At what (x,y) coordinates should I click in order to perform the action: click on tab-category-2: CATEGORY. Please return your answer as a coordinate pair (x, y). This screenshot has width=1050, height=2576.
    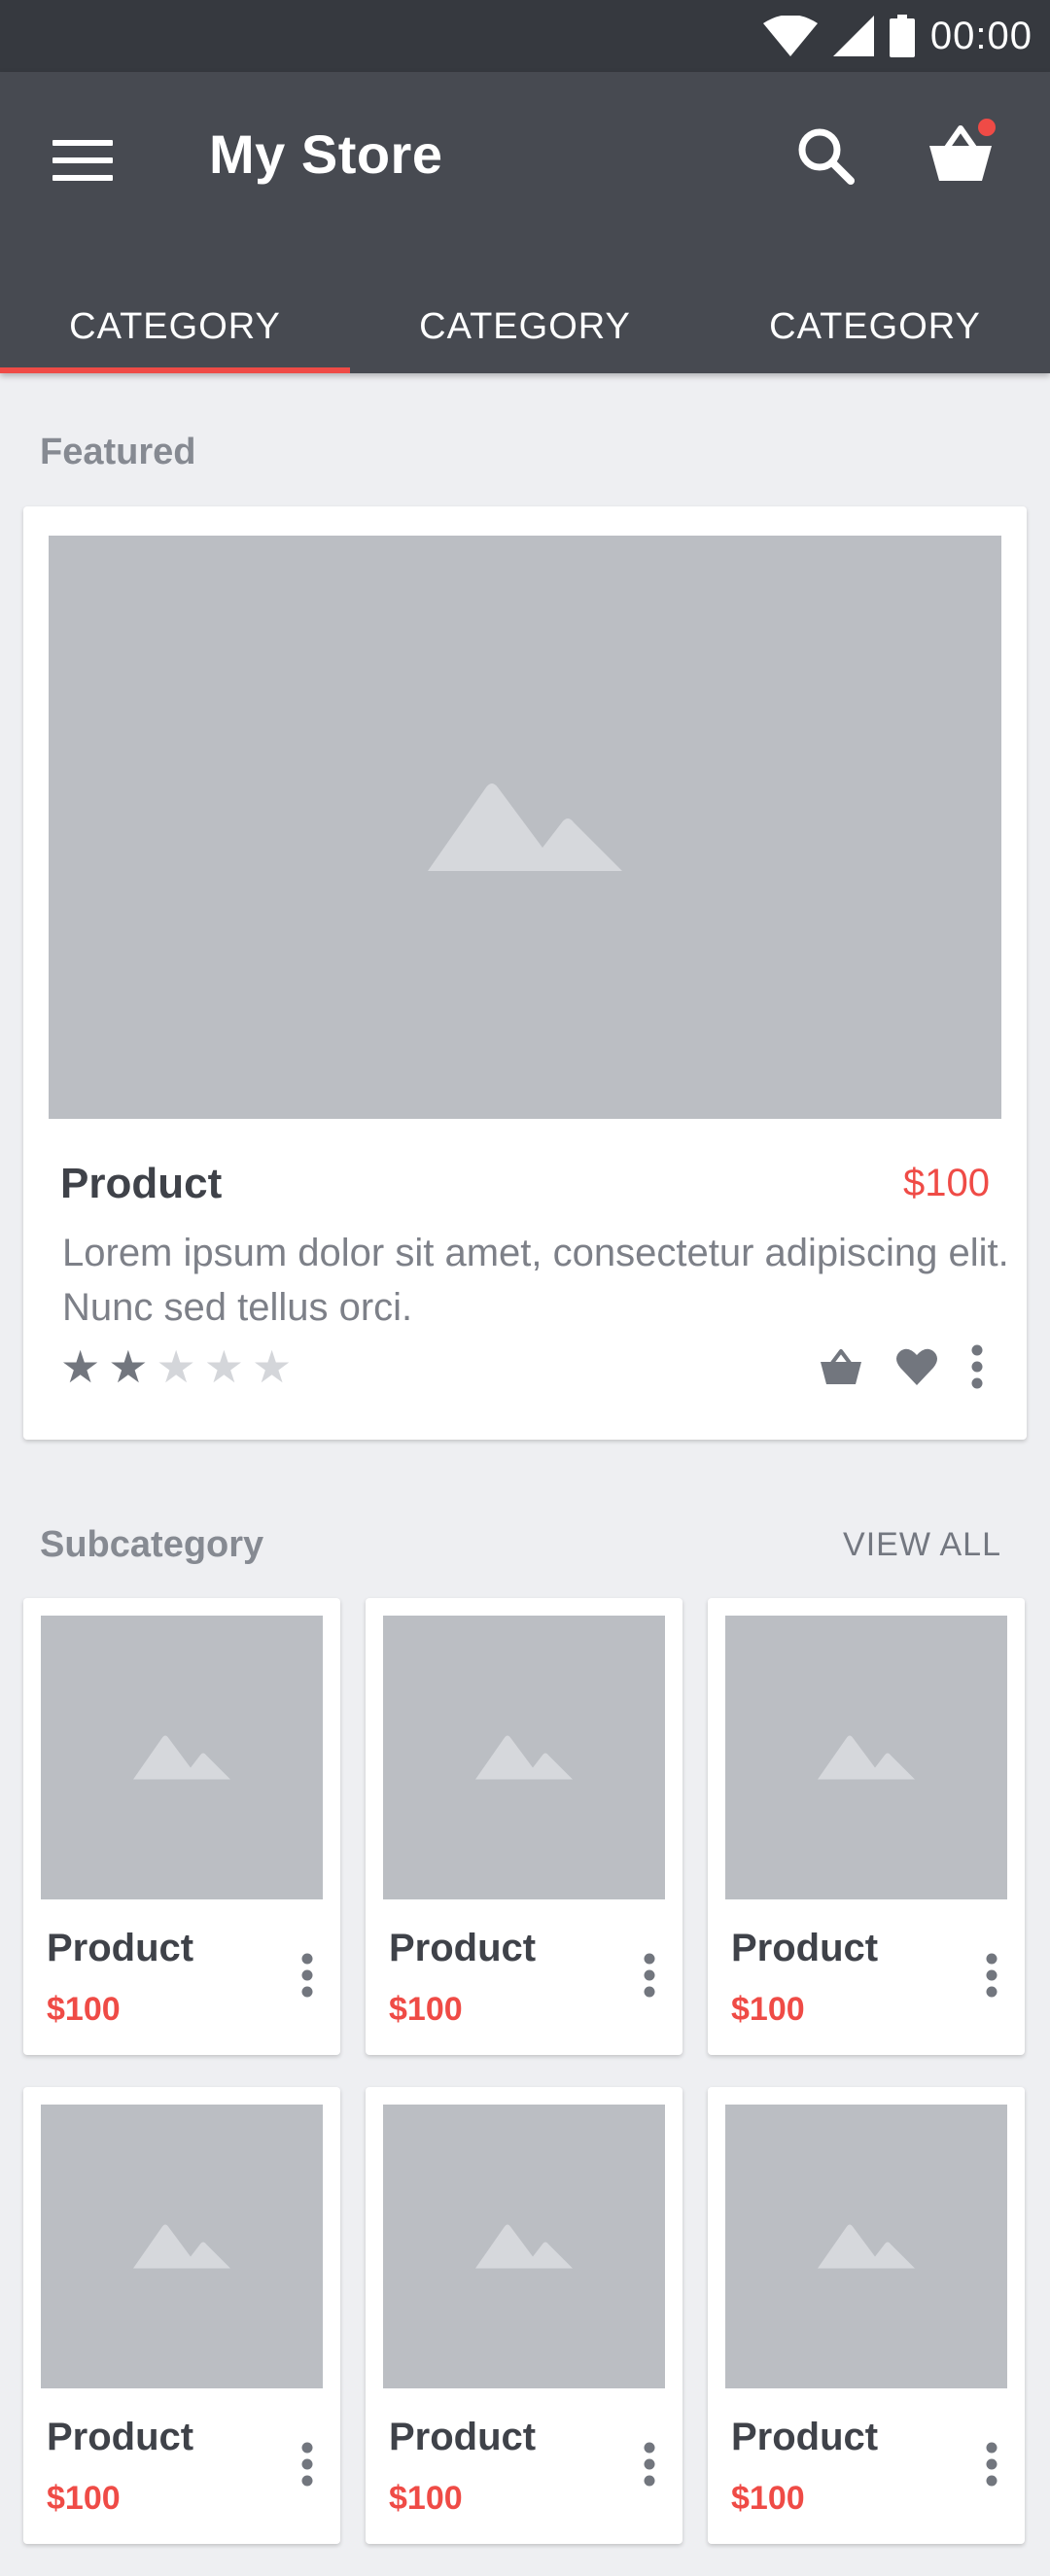
    Looking at the image, I should click on (525, 327).